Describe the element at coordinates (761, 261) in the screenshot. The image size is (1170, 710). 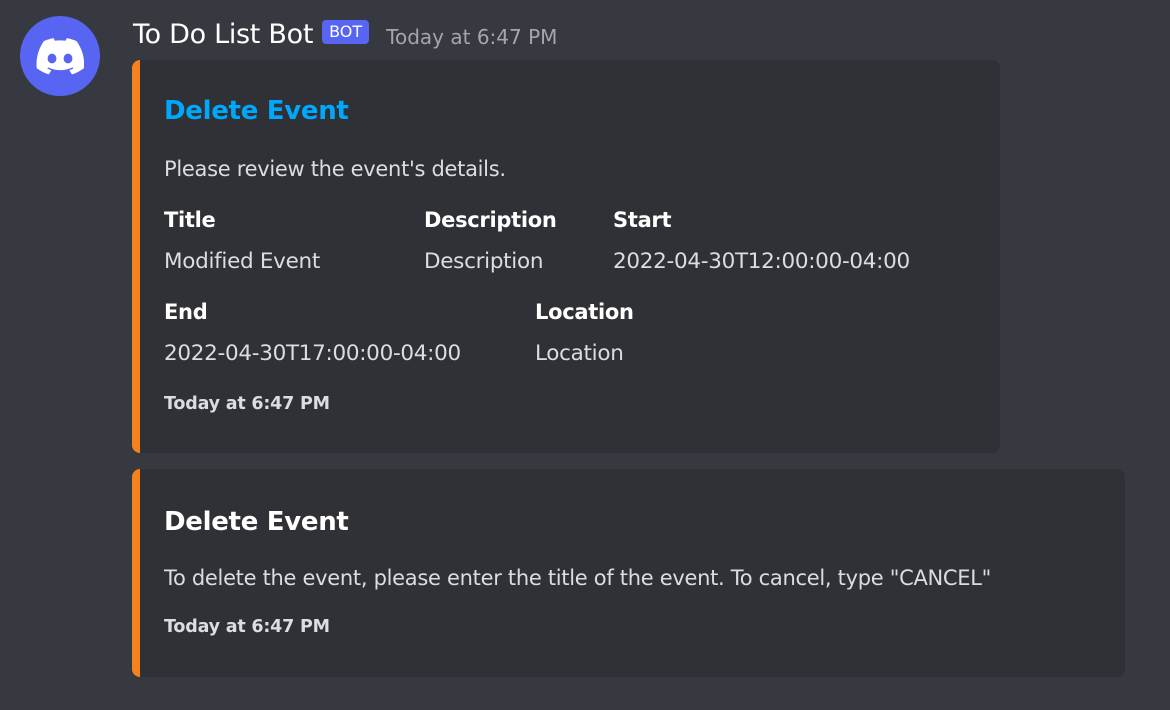
I see `field-value-start: 2022-04-30T12:00:00-04:00` at that location.